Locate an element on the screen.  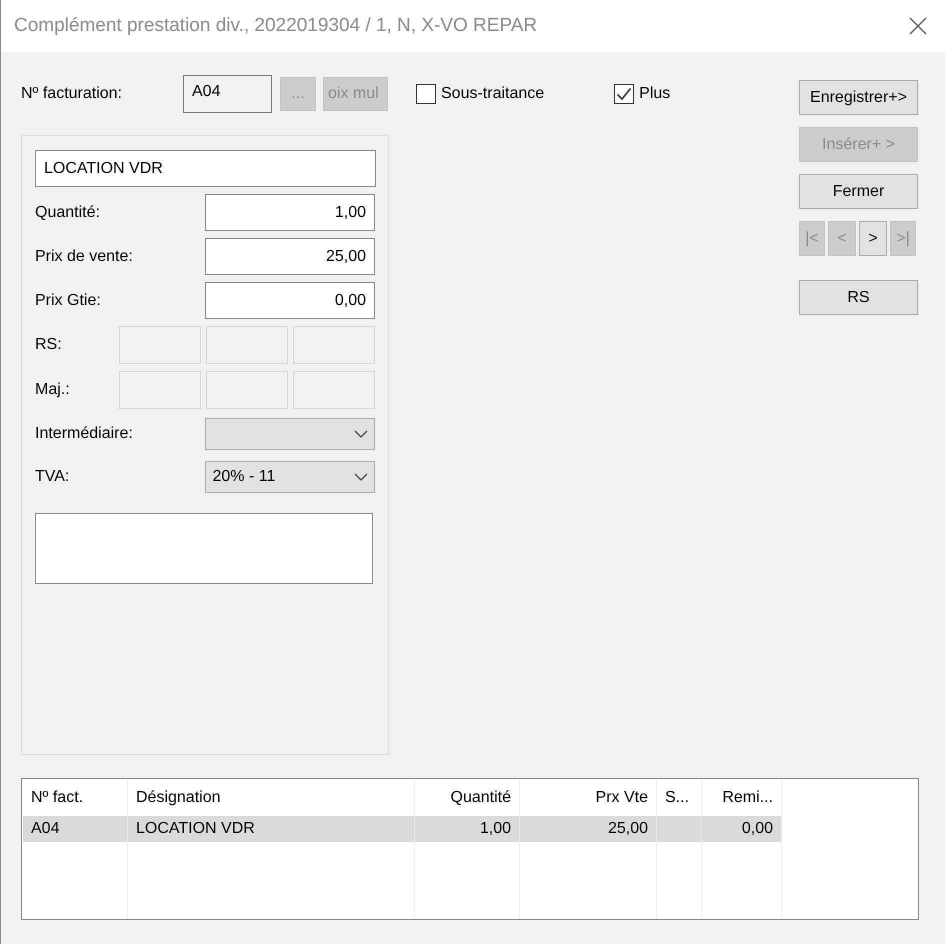
action-button: Fermer is located at coordinates (858, 191).